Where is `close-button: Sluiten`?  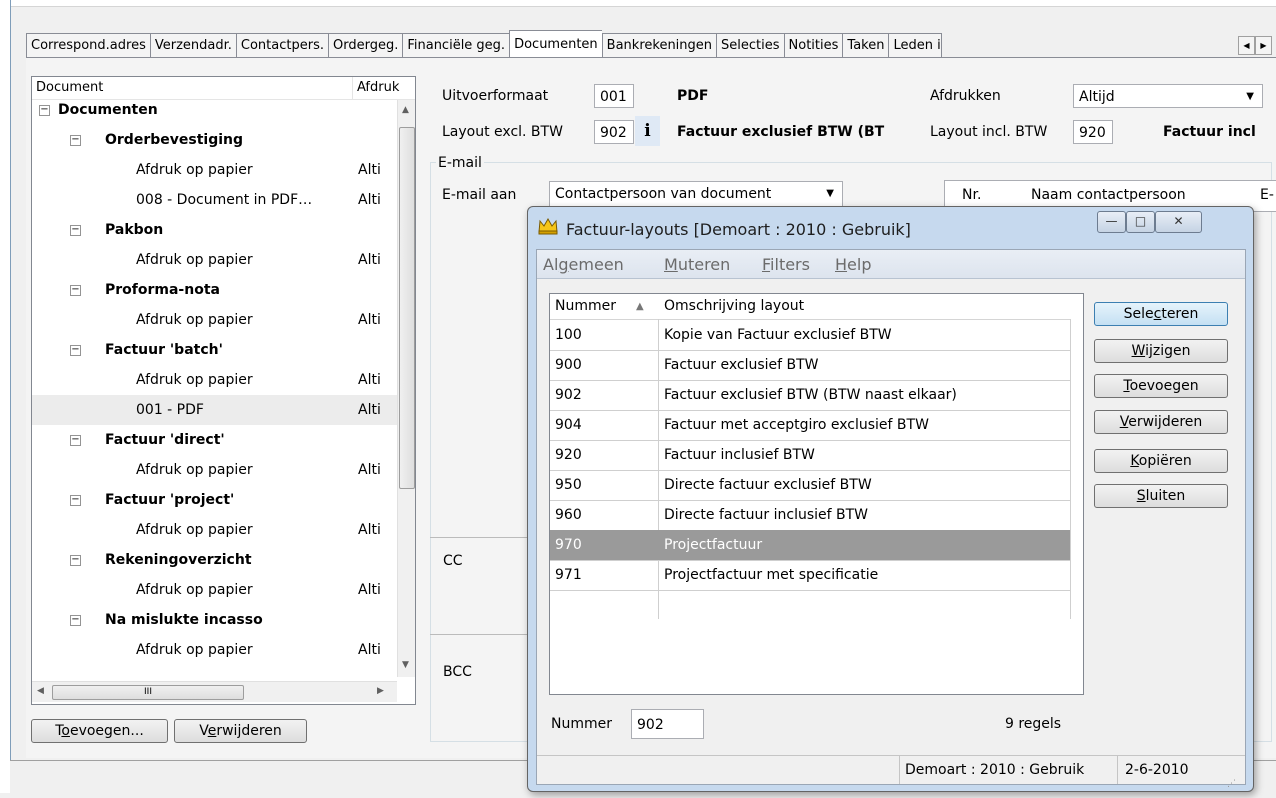 close-button: Sluiten is located at coordinates (1161, 496).